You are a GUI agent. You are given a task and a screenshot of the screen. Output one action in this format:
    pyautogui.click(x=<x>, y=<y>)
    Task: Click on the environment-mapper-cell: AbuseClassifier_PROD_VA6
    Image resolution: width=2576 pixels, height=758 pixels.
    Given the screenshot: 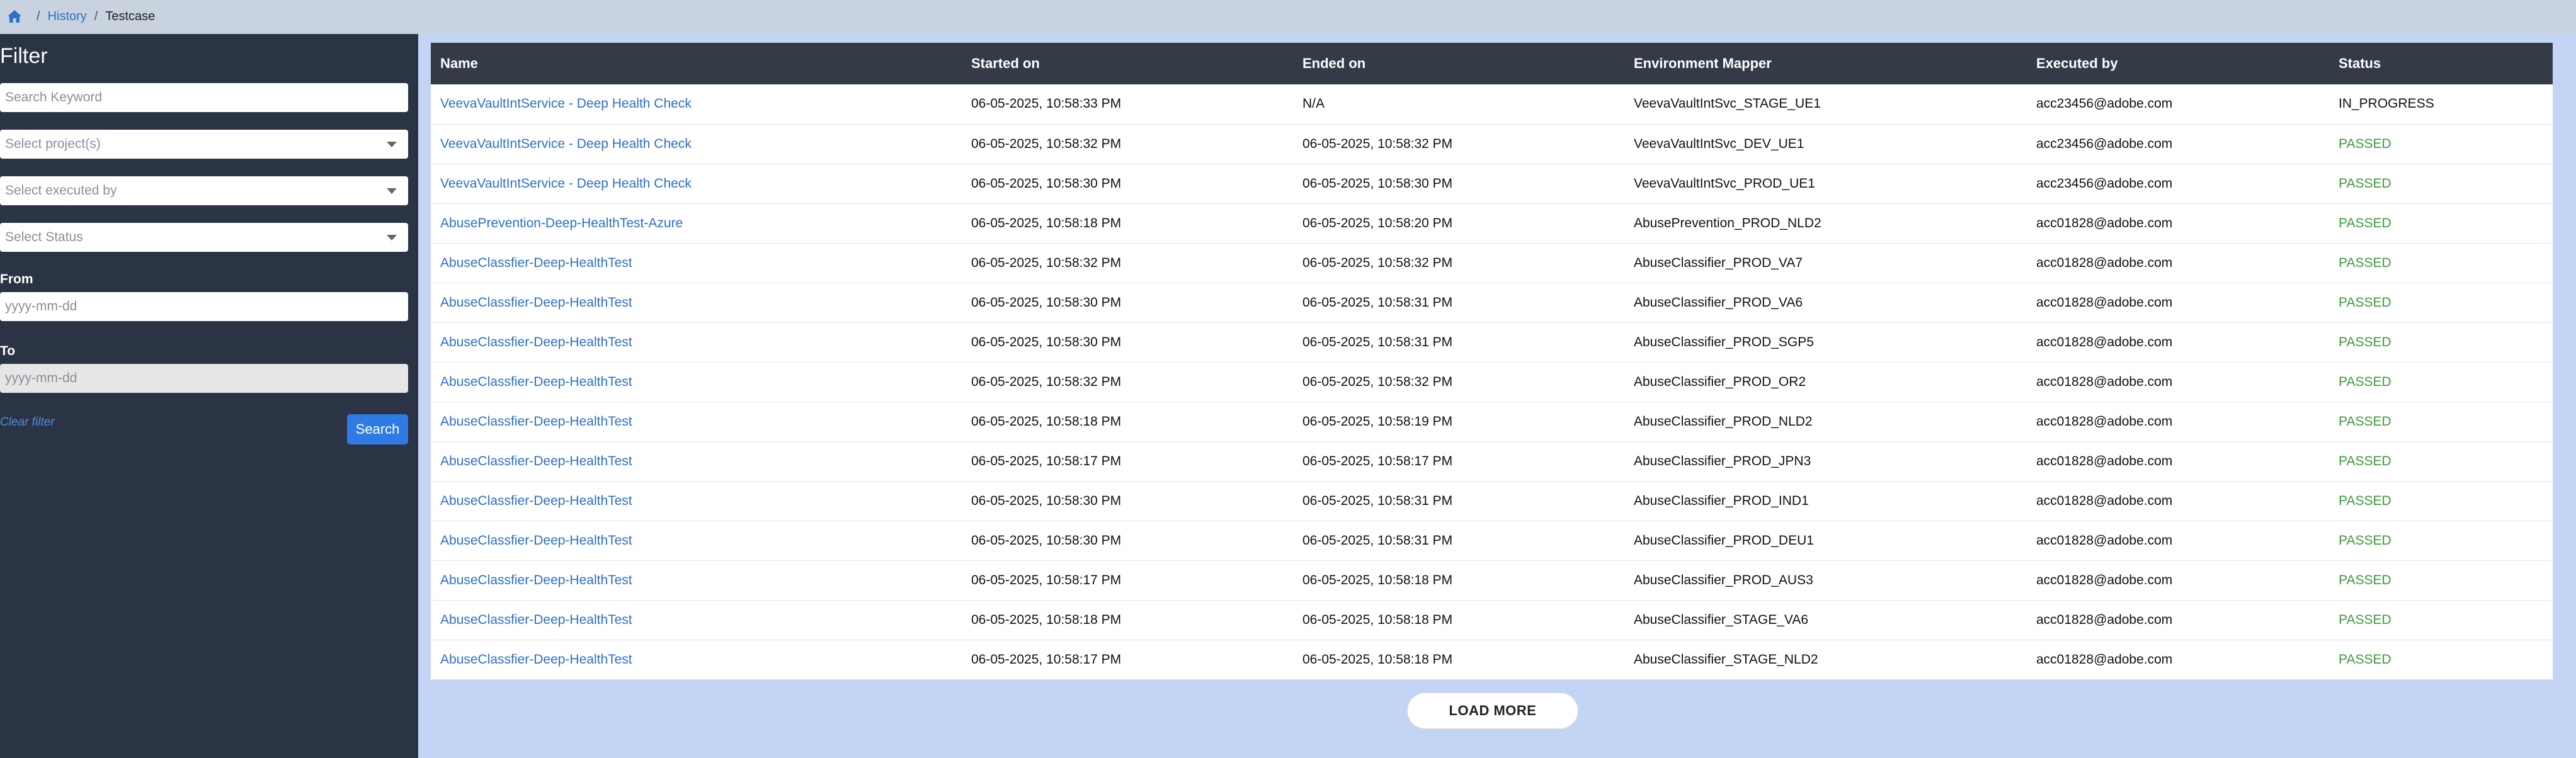 What is the action you would take?
    pyautogui.click(x=1718, y=302)
    